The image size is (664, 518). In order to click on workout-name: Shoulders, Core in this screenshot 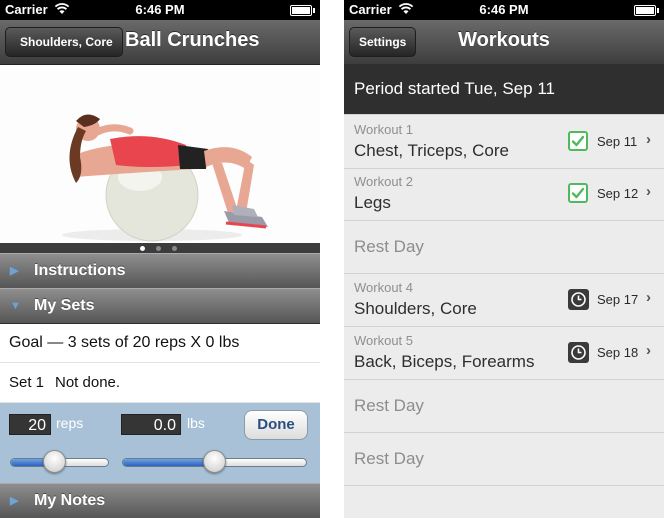, I will do `click(415, 308)`.